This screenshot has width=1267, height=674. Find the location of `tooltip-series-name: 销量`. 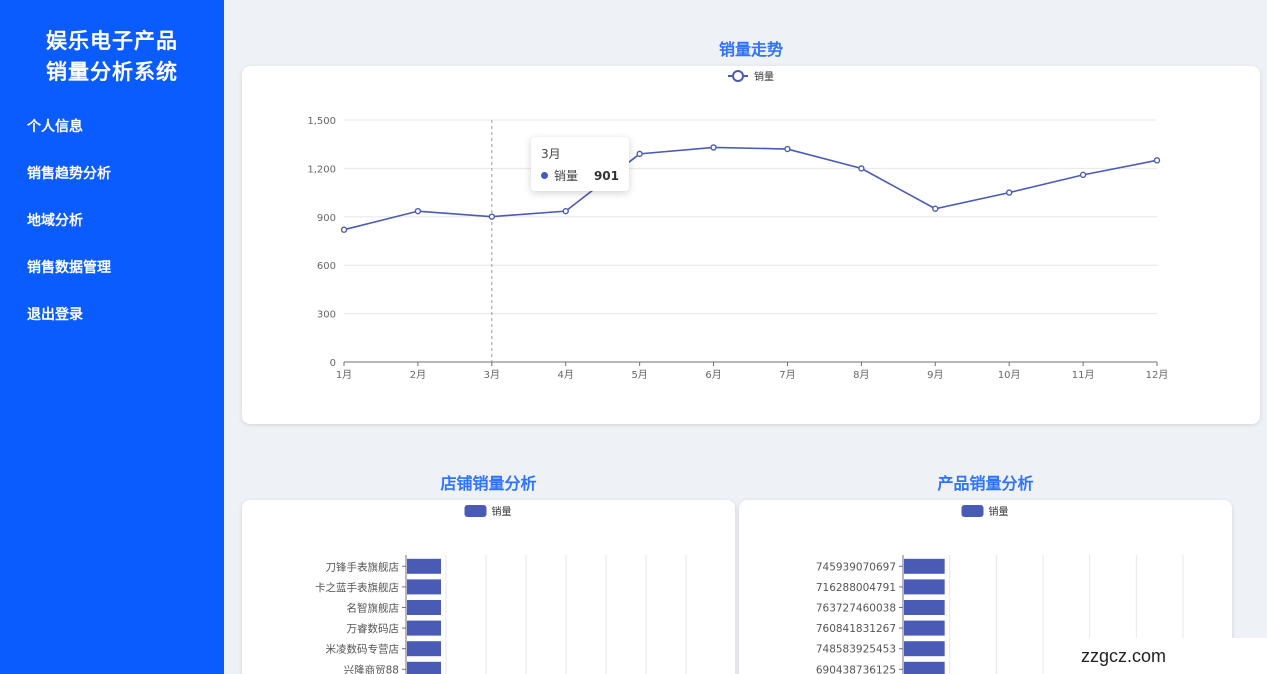

tooltip-series-name: 销量 is located at coordinates (566, 176).